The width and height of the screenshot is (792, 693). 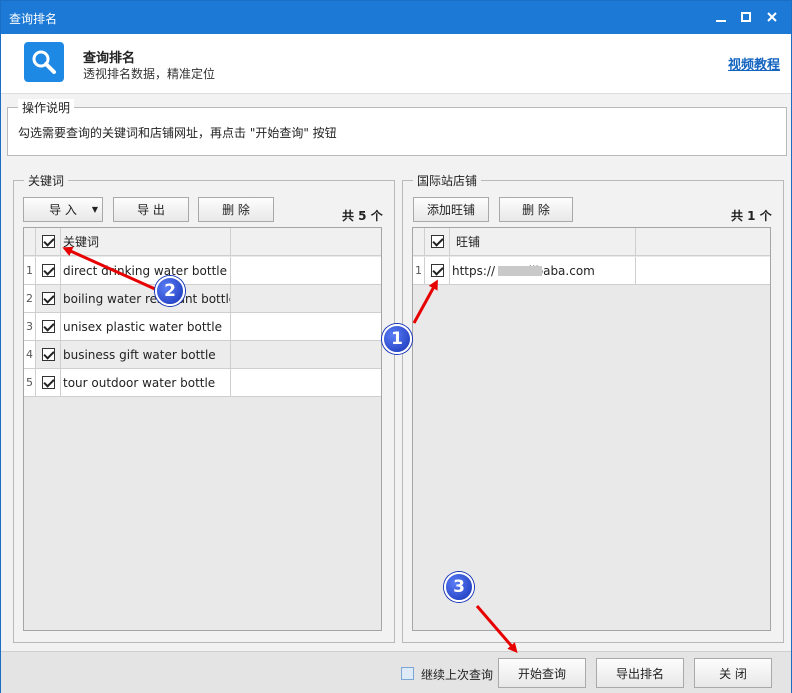 What do you see at coordinates (236, 209) in the screenshot?
I see `delete-keywords-button: 删 除` at bounding box center [236, 209].